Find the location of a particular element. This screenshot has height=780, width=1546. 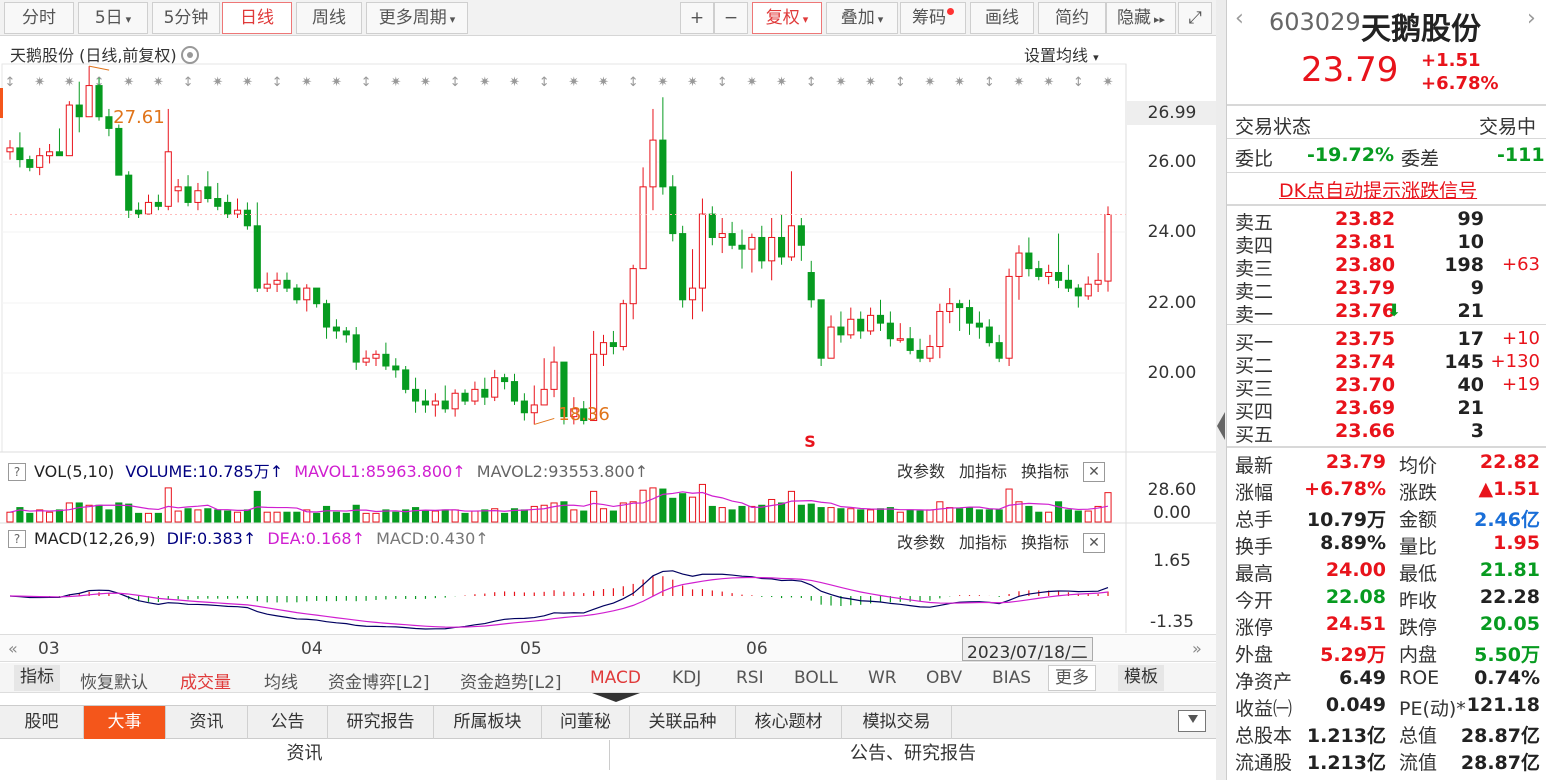

toolbar-button-right_items-2: 复权 ▾ is located at coordinates (787, 18).